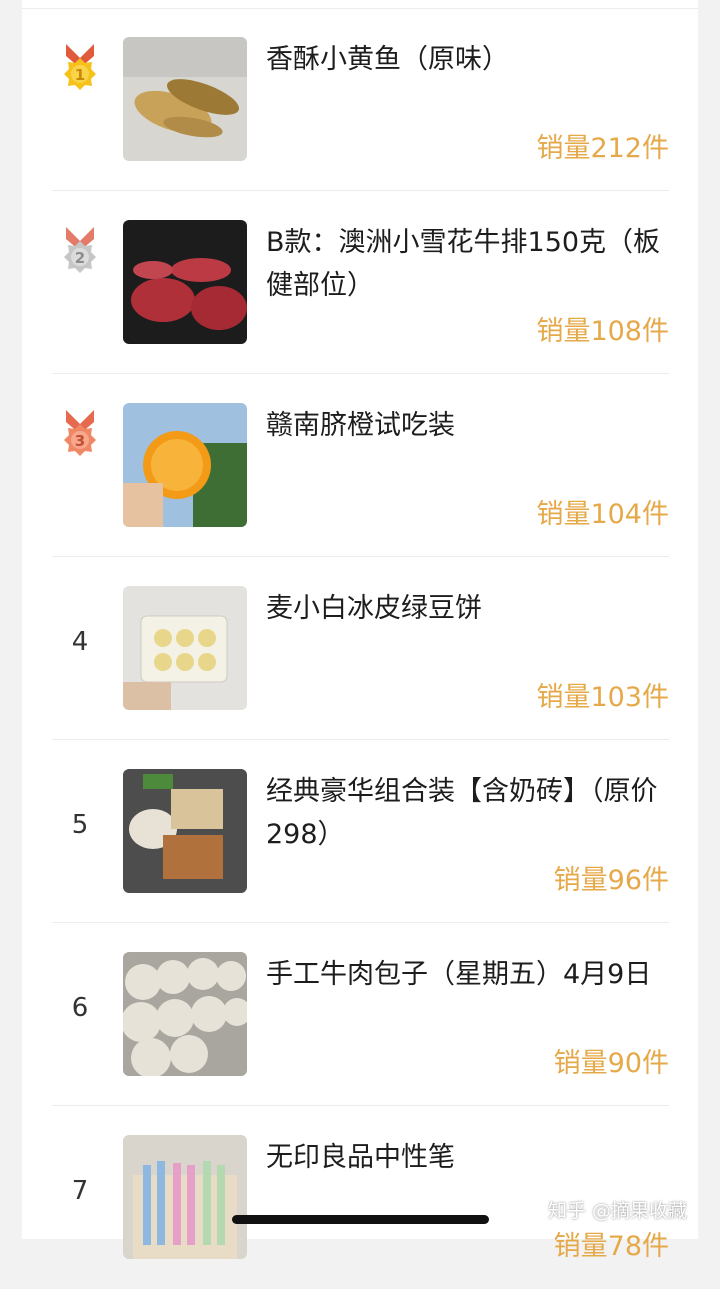 Image resolution: width=720 pixels, height=1289 pixels. Describe the element at coordinates (611, 1063) in the screenshot. I see `sales-count: 销量90件` at that location.